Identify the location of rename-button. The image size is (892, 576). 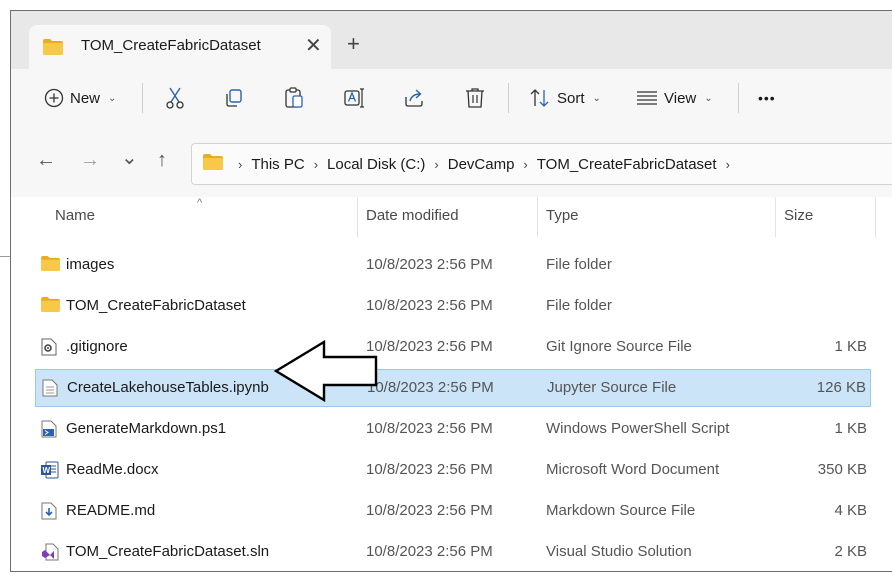
(355, 98).